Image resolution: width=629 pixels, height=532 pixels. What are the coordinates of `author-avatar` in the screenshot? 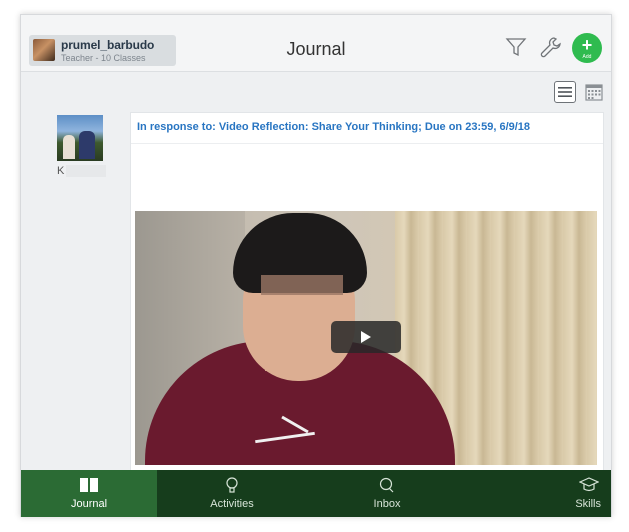 It's located at (80, 138).